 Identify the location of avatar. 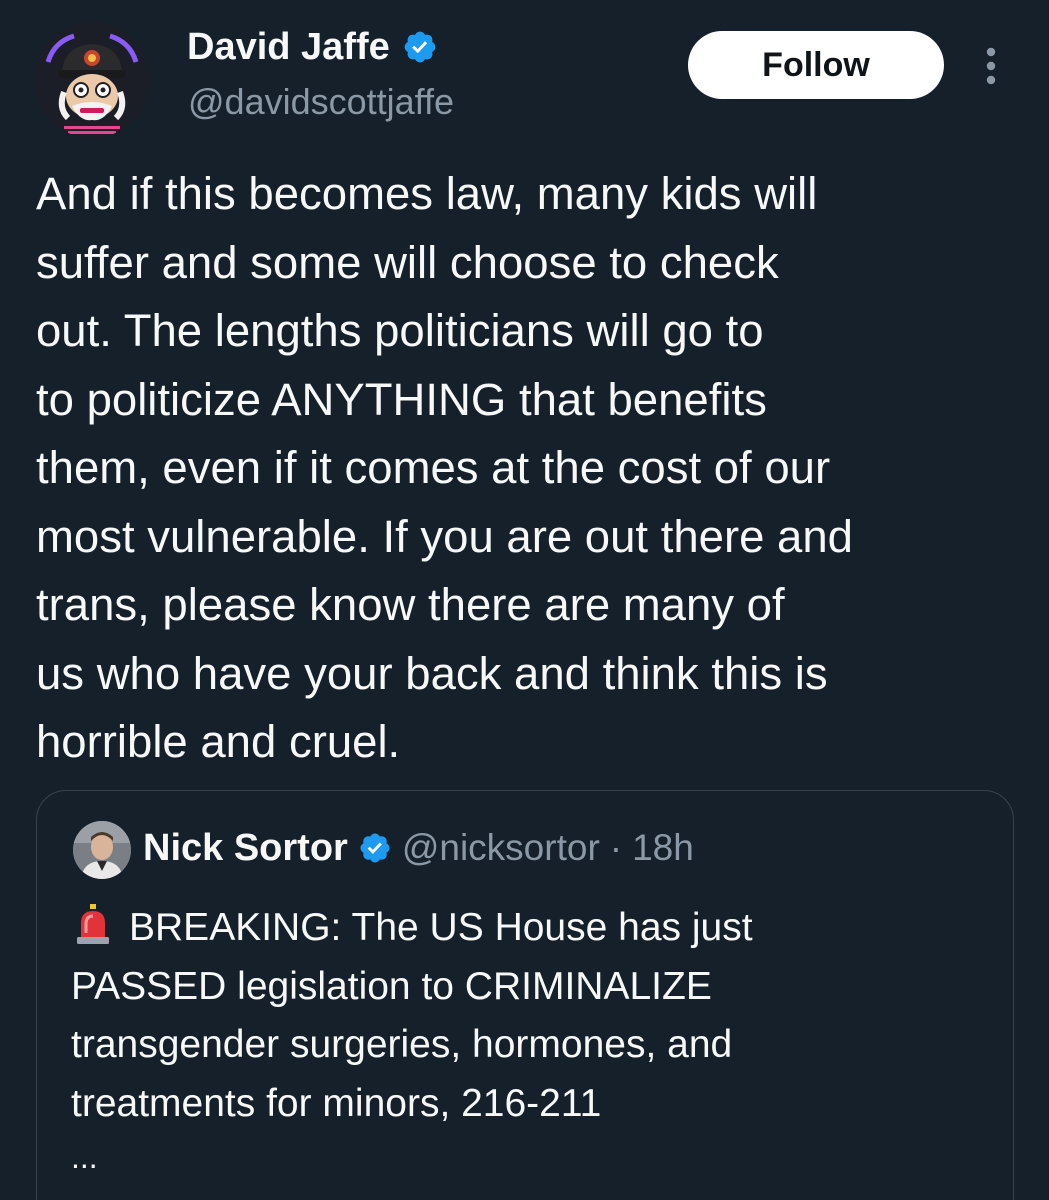
(92, 80).